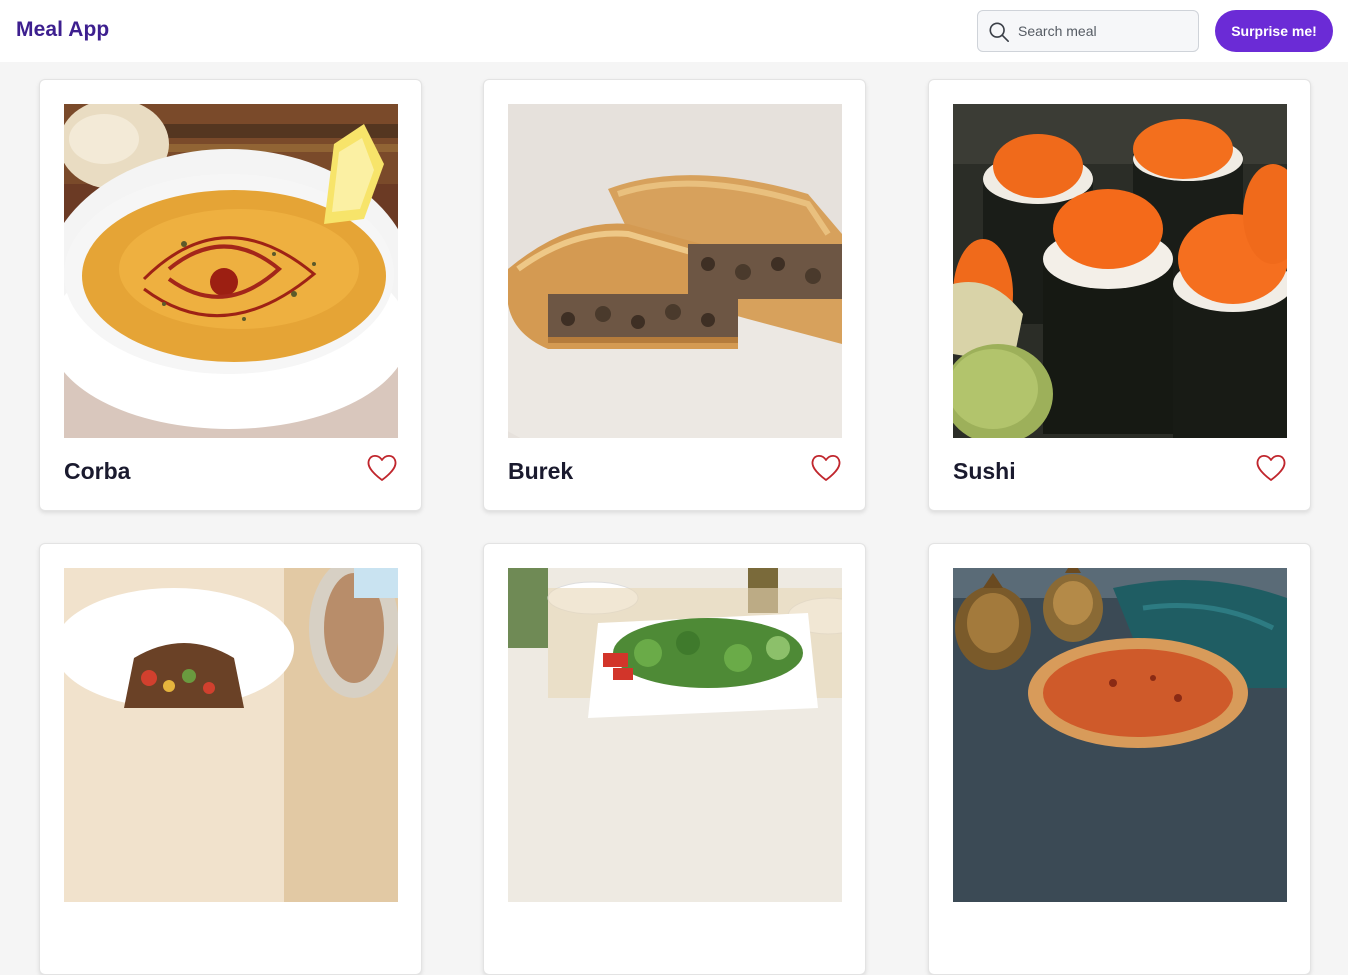 This screenshot has height=975, width=1348. I want to click on search-input, so click(1103, 31).